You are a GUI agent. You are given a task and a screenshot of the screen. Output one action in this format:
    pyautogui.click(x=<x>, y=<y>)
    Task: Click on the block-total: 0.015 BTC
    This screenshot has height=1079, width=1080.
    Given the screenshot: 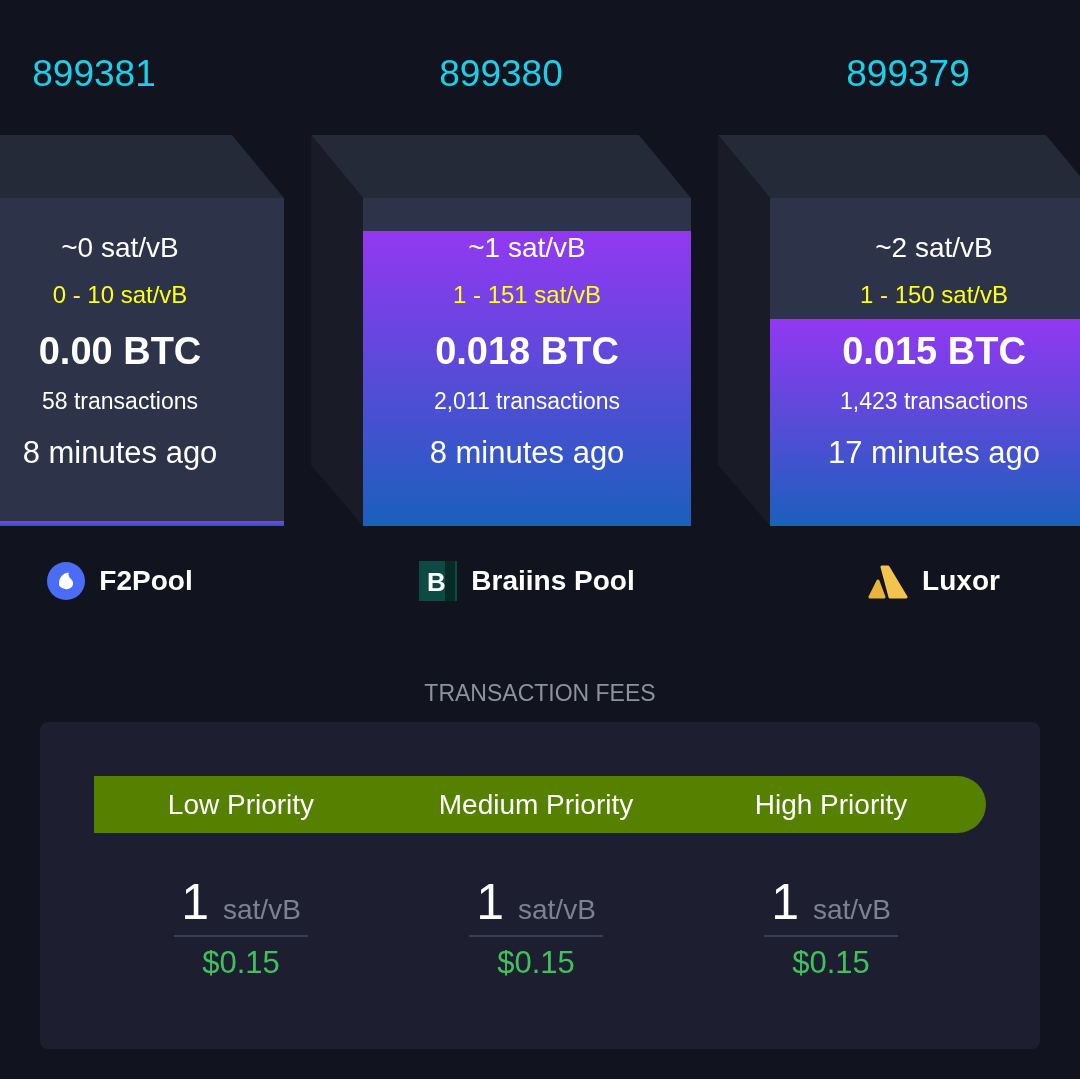 What is the action you would take?
    pyautogui.click(x=934, y=351)
    